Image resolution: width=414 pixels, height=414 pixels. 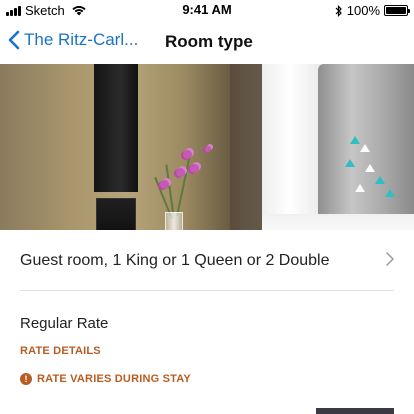 I want to click on bluetooth-icon, so click(x=338, y=10).